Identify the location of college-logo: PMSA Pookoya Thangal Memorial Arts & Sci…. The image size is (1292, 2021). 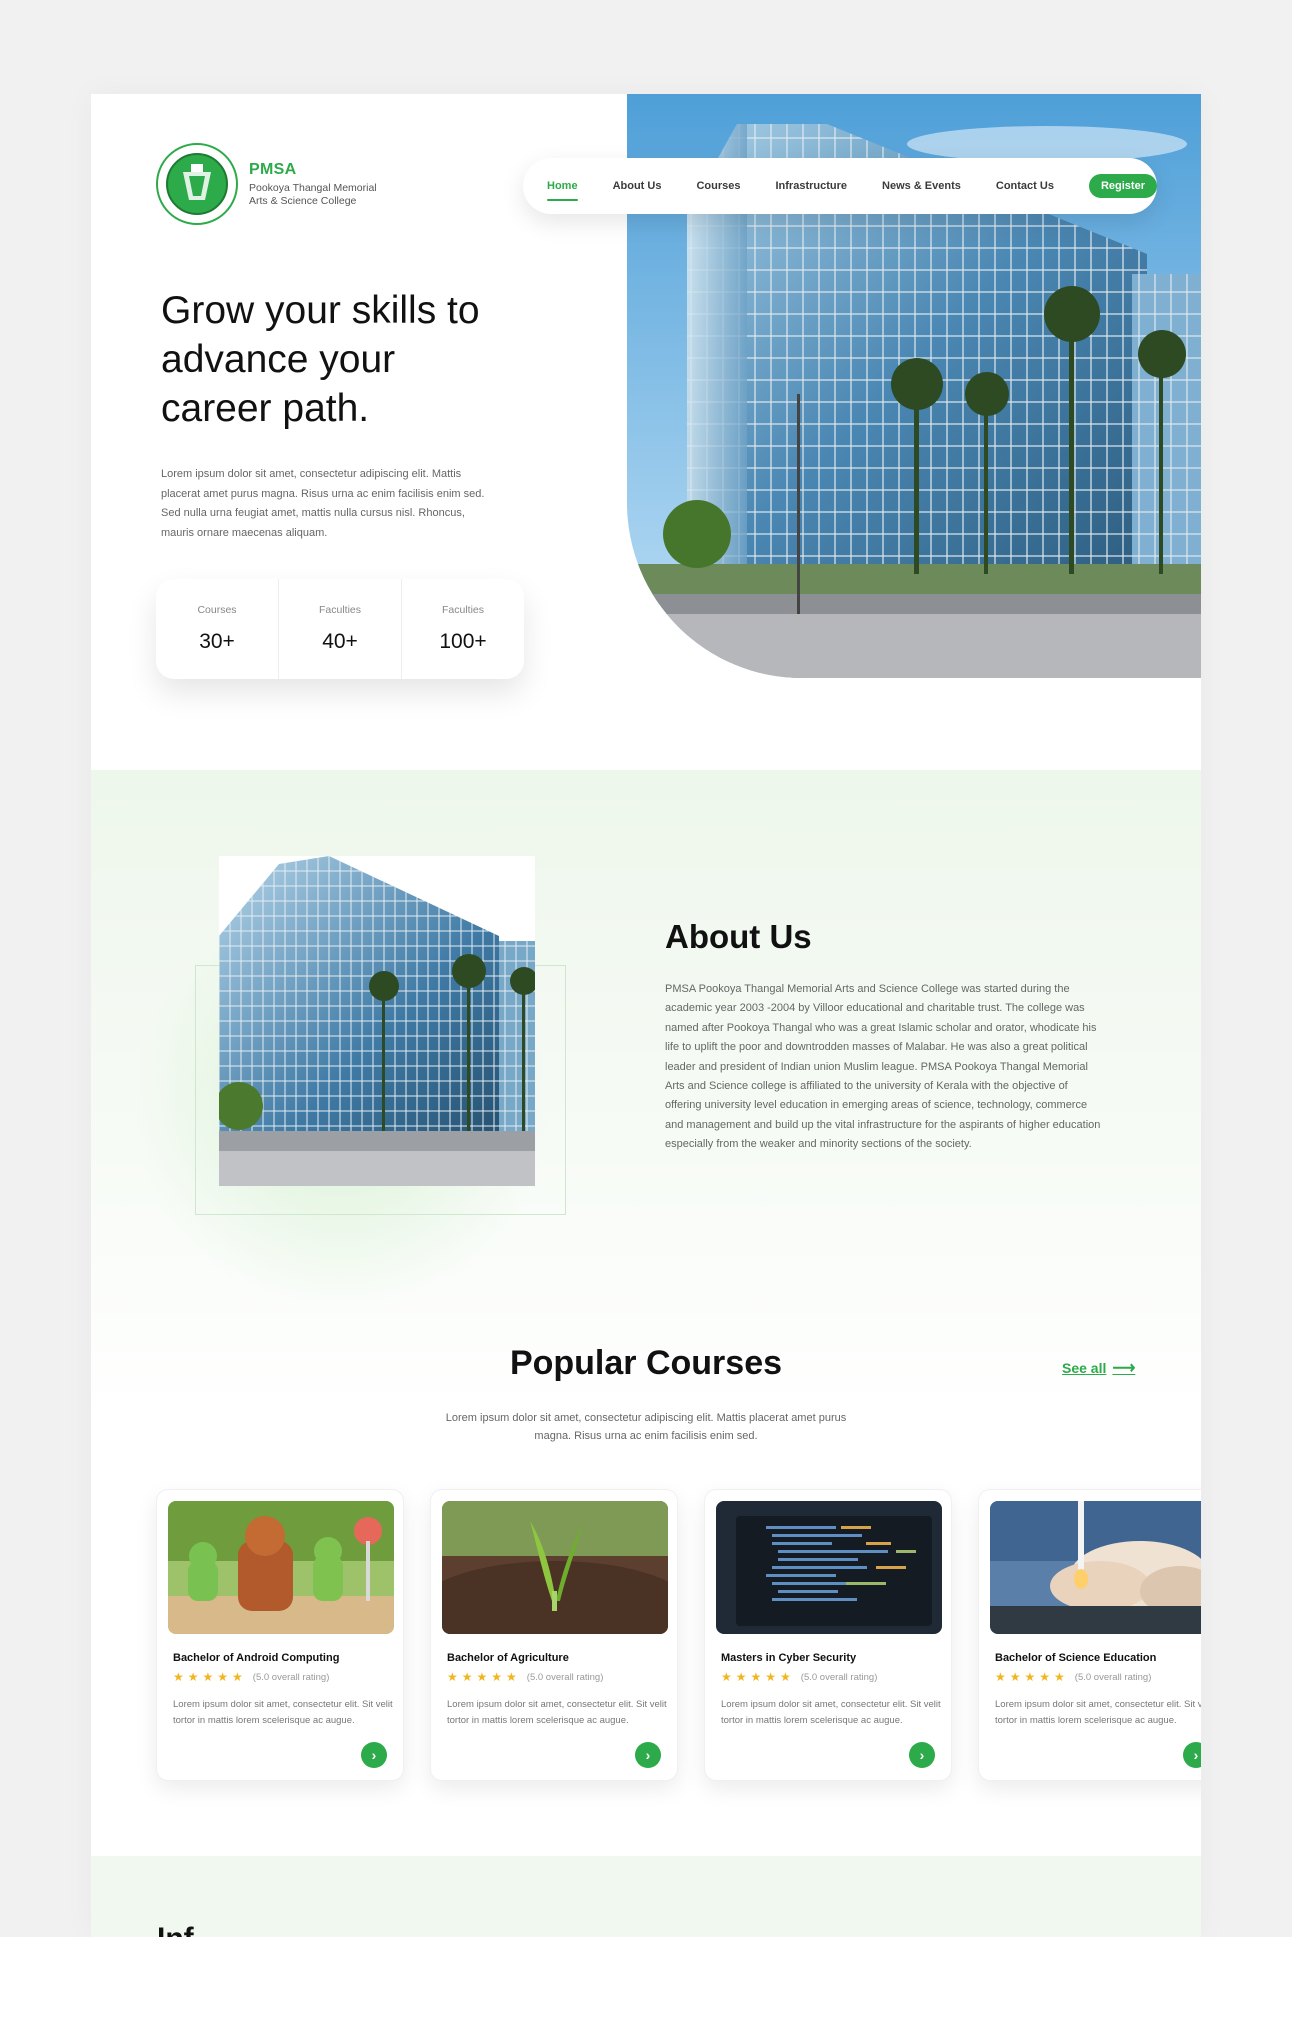
(272, 184).